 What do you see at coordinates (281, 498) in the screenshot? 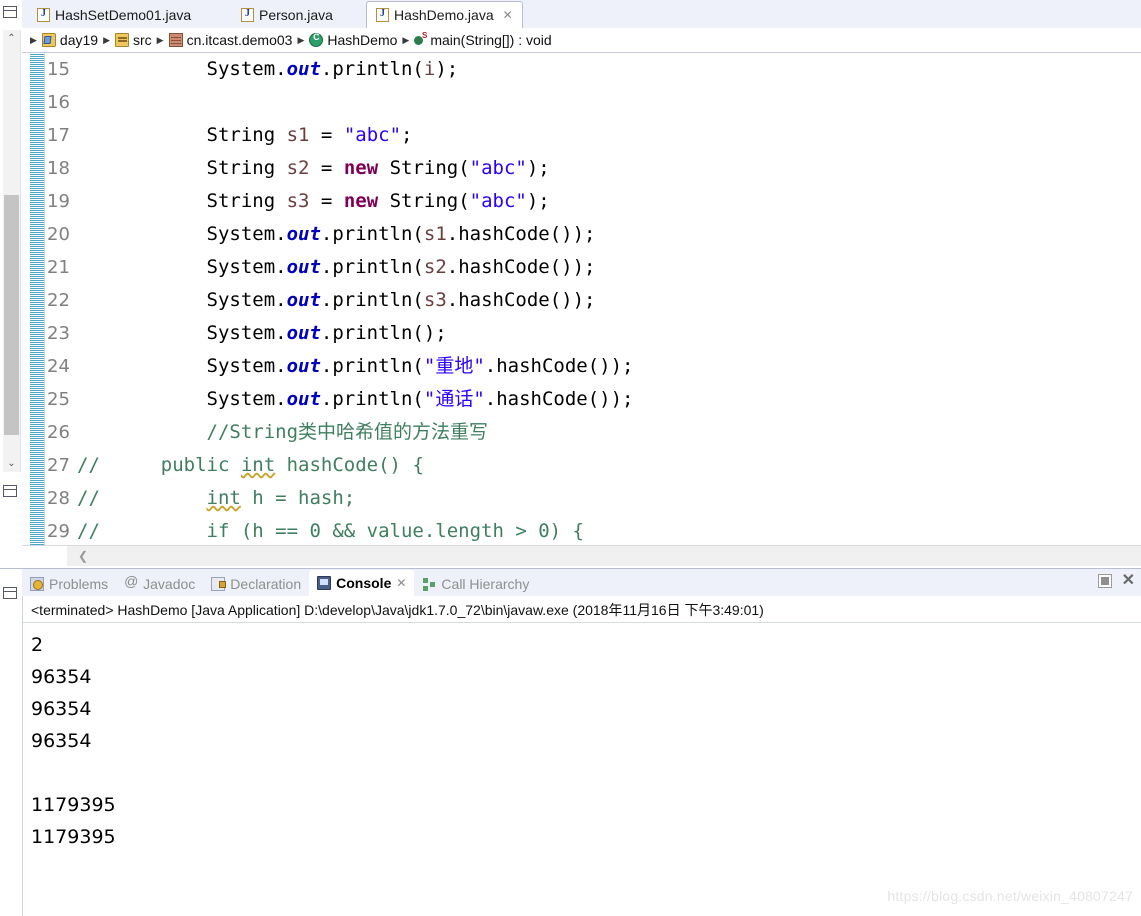
I see `code-text: int h = hash;` at bounding box center [281, 498].